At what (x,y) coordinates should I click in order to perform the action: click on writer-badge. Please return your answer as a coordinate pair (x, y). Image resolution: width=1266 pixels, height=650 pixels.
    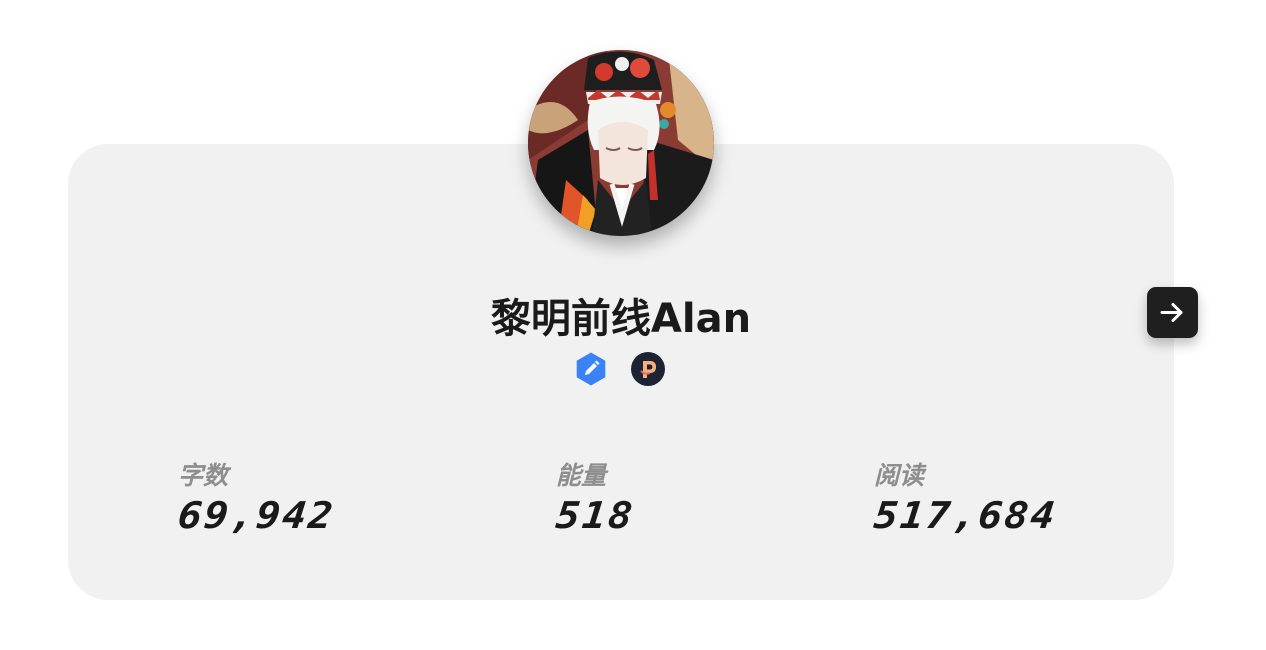
    Looking at the image, I should click on (591, 369).